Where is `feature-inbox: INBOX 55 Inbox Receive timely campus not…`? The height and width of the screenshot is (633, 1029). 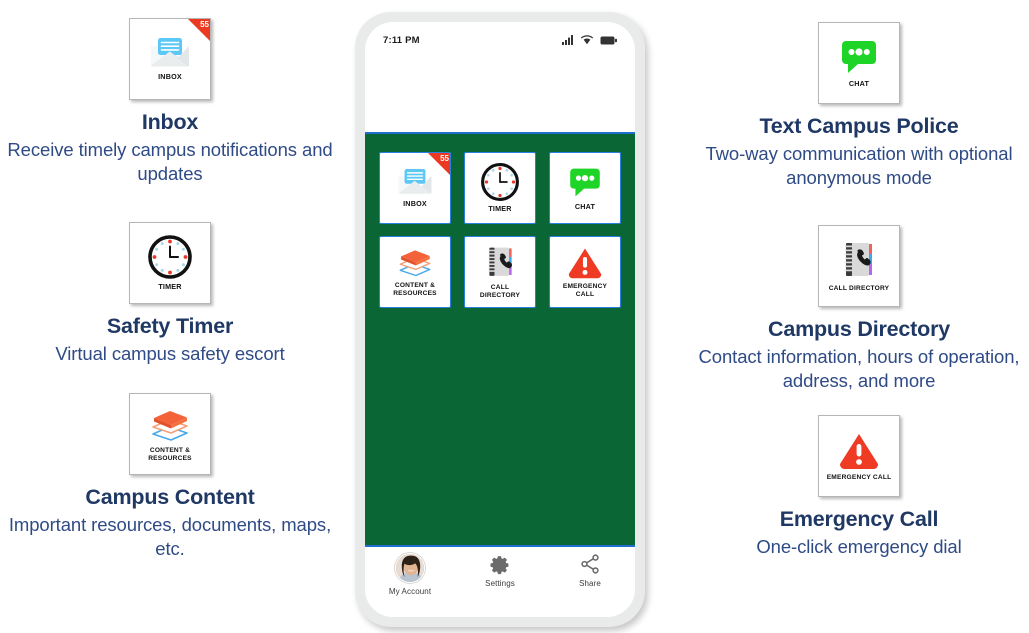 feature-inbox: INBOX 55 Inbox Receive timely campus not… is located at coordinates (170, 102).